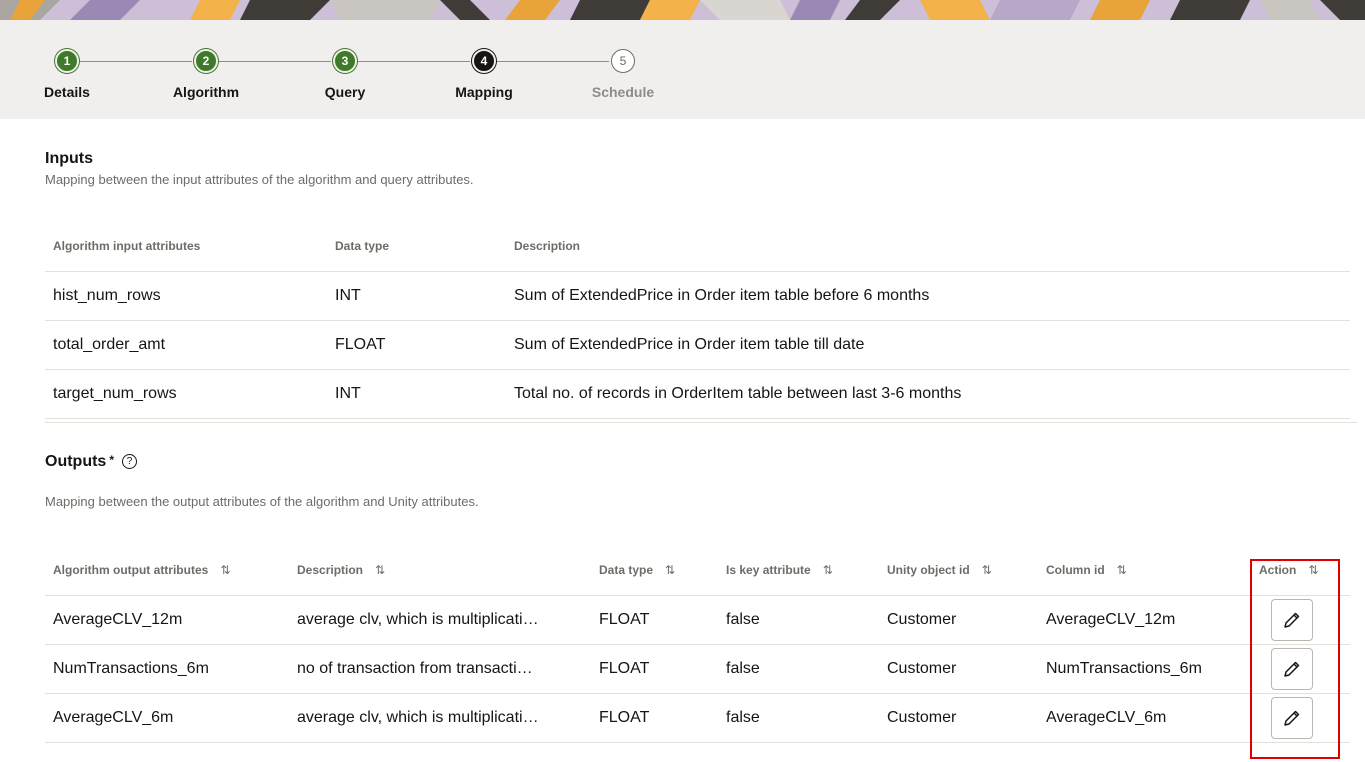  I want to click on header-label: Column id, so click(1075, 570).